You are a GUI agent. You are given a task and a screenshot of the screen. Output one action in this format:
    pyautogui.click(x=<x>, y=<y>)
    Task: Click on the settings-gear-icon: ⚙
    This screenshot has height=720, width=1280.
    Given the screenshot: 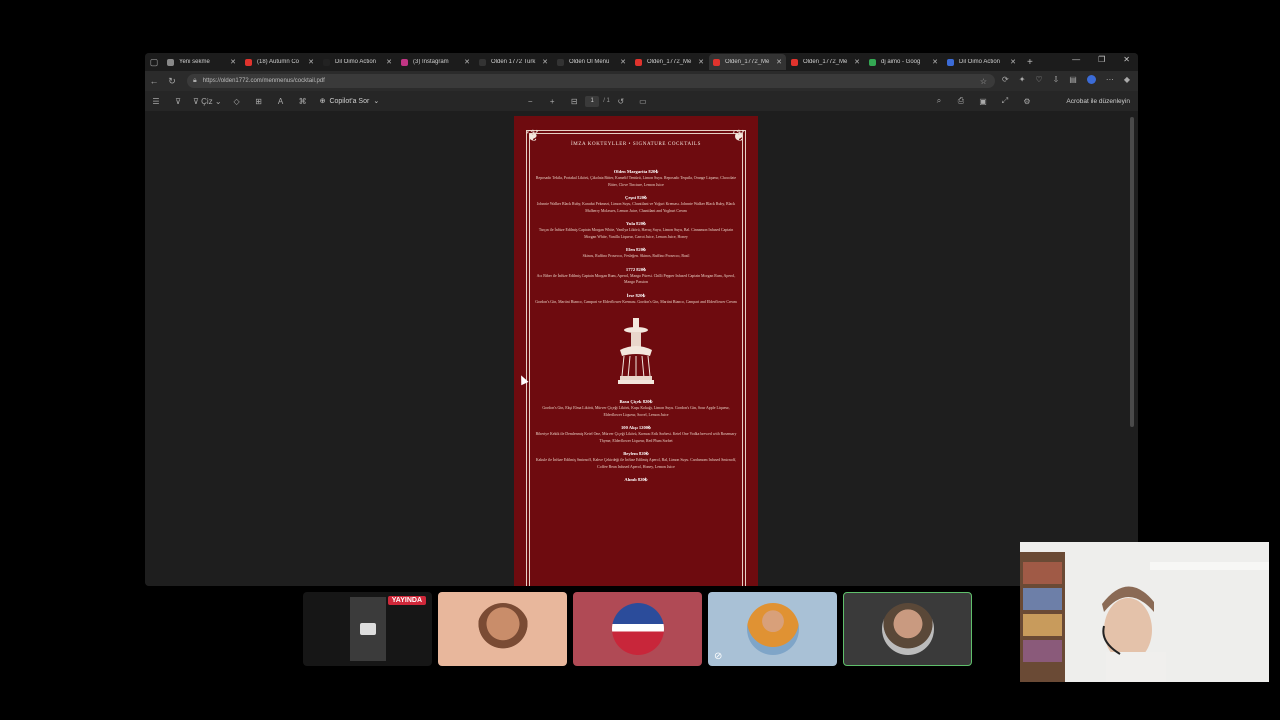 What is the action you would take?
    pyautogui.click(x=1027, y=101)
    